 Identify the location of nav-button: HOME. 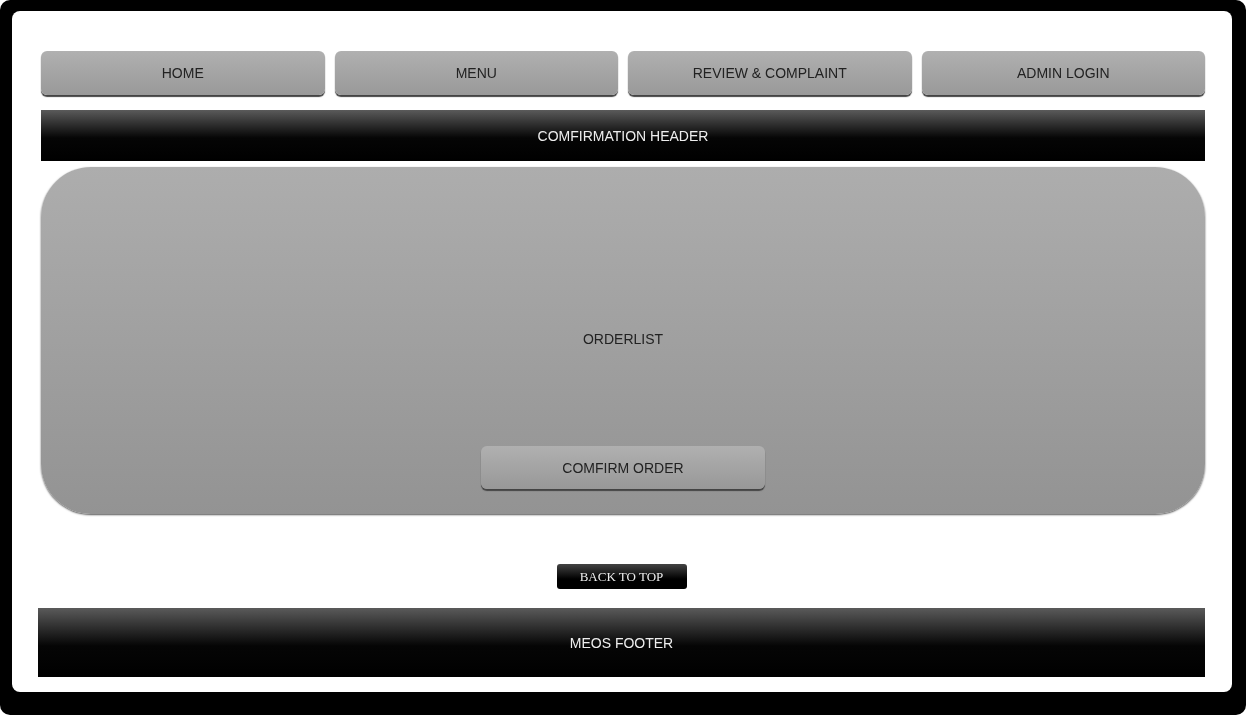
(183, 73).